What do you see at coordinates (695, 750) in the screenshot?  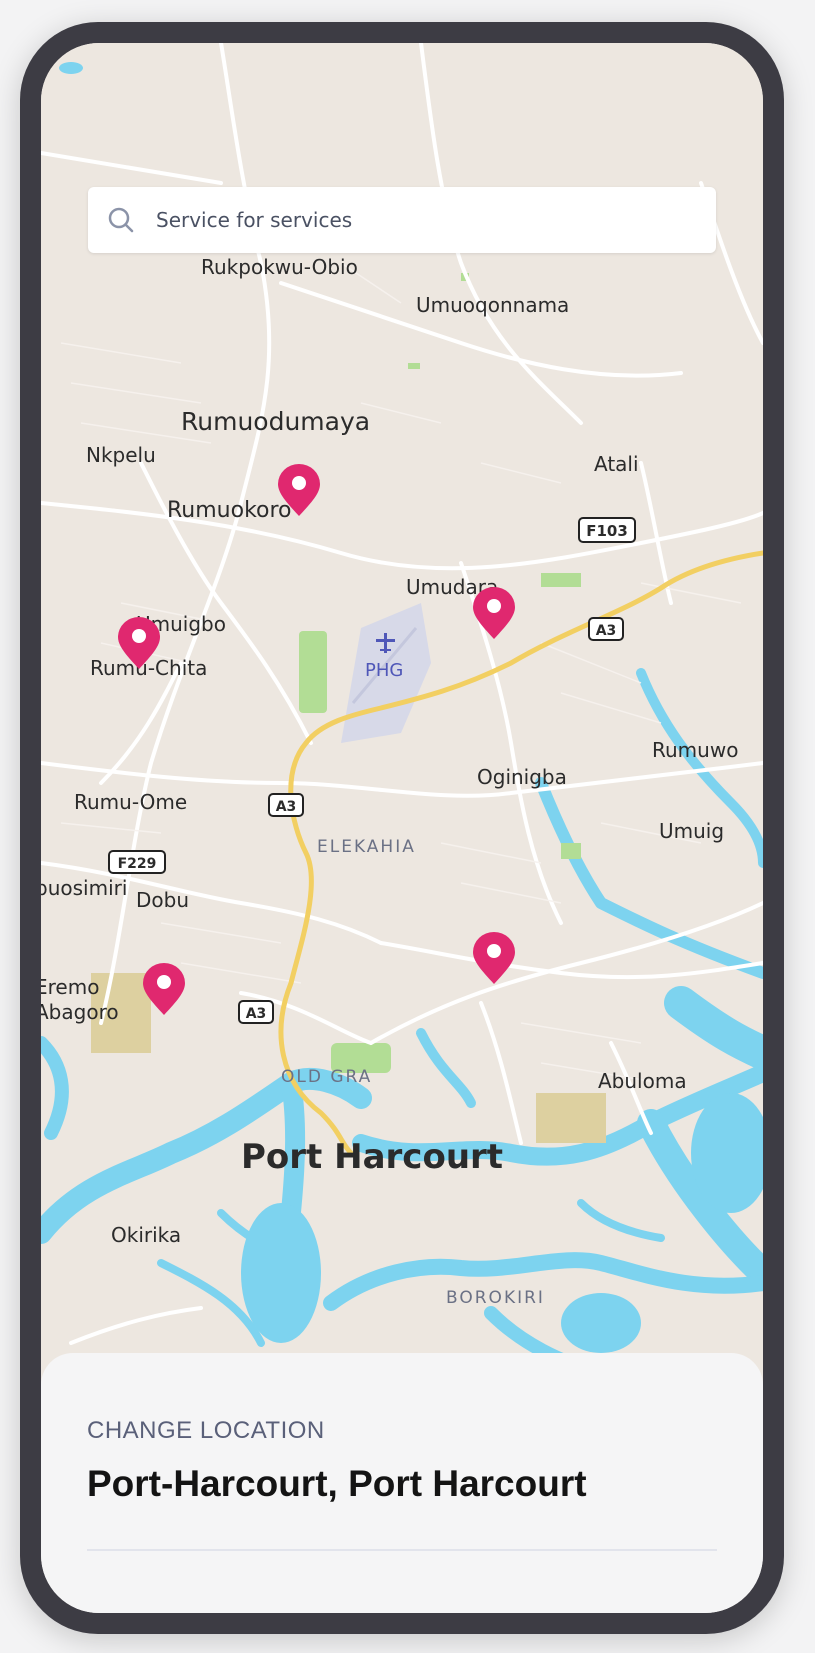 I see `place-label: Rumuwo` at bounding box center [695, 750].